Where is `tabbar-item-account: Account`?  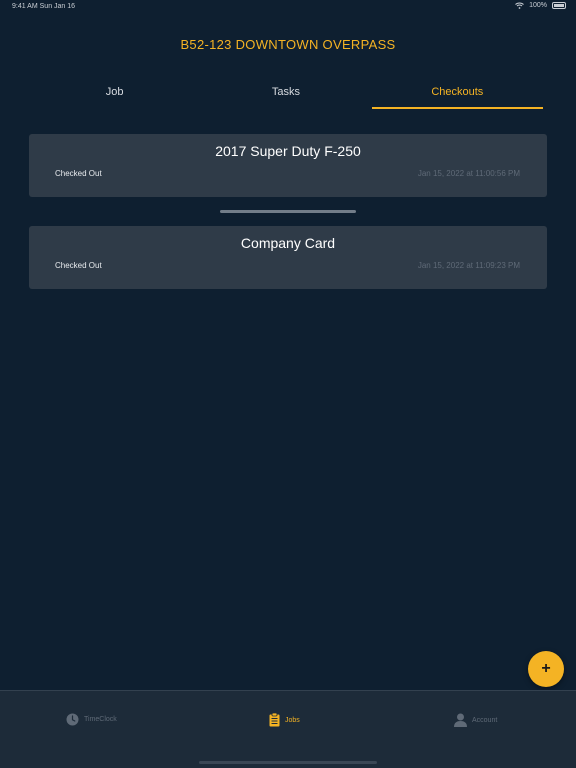
tabbar-item-account: Account is located at coordinates (475, 720).